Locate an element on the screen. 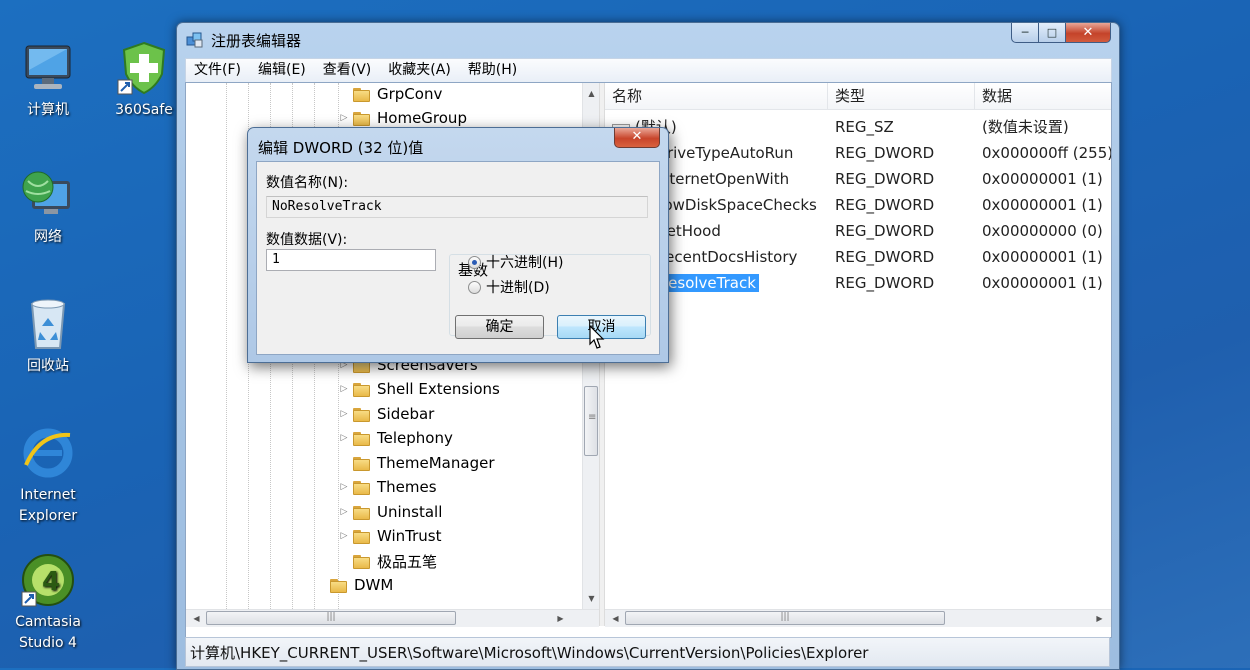 The height and width of the screenshot is (670, 1250). tree-item: GrpConv is located at coordinates (390, 94).